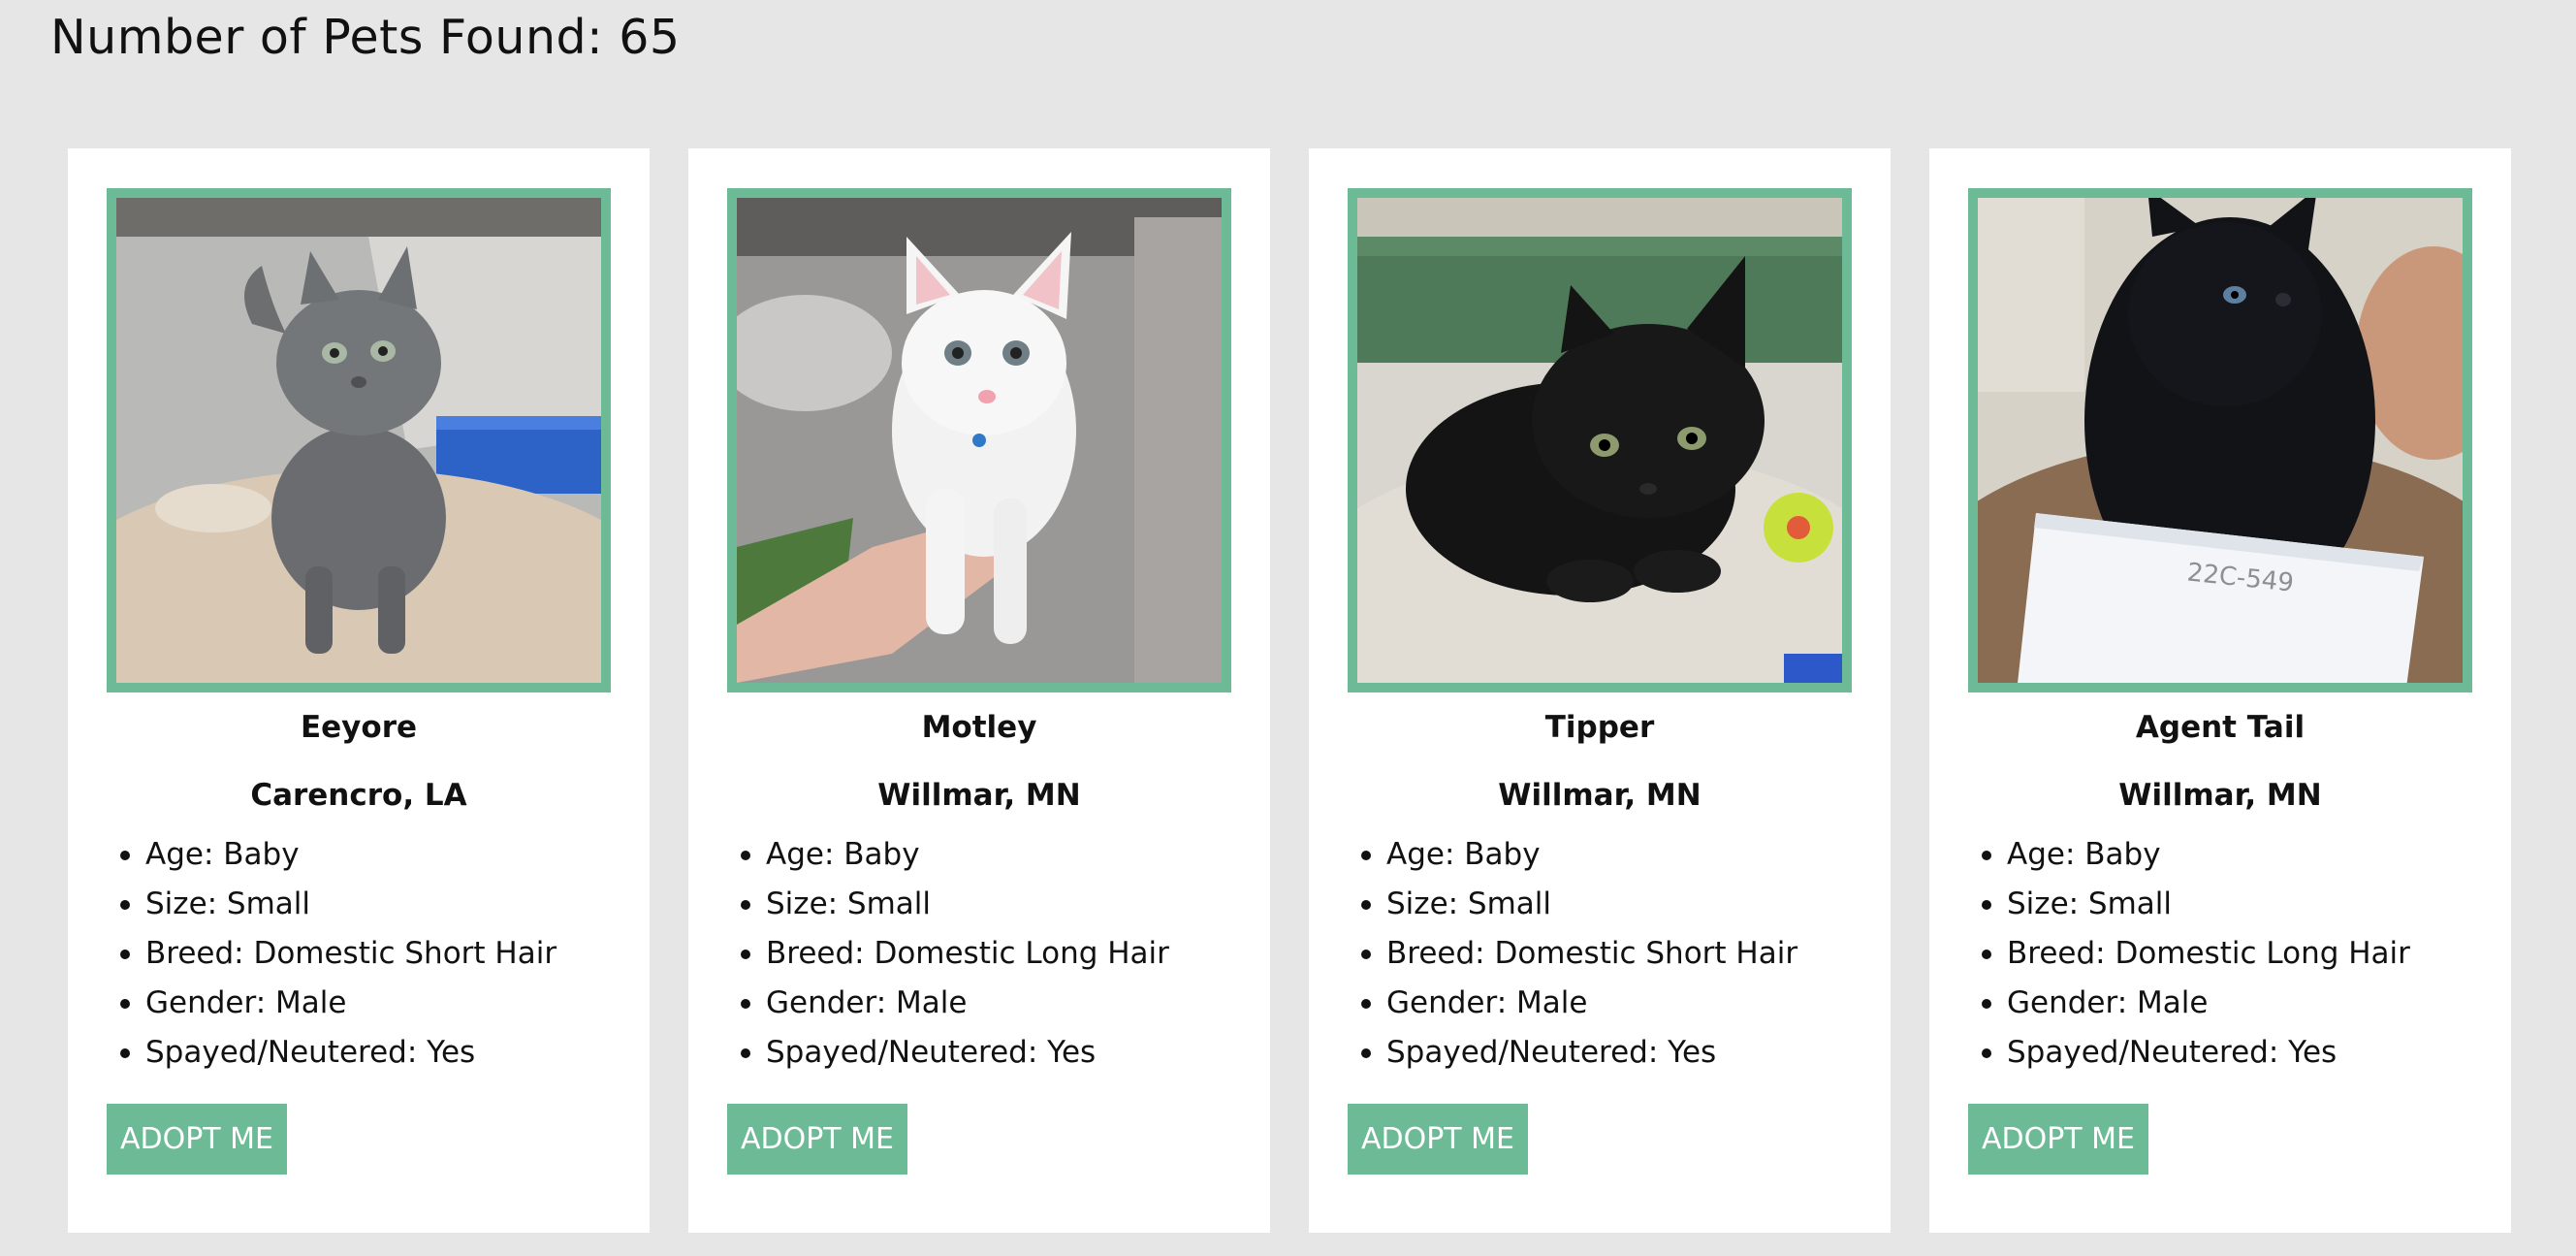 The height and width of the screenshot is (1256, 2576). What do you see at coordinates (359, 727) in the screenshot?
I see `pet-name: Eeyore` at bounding box center [359, 727].